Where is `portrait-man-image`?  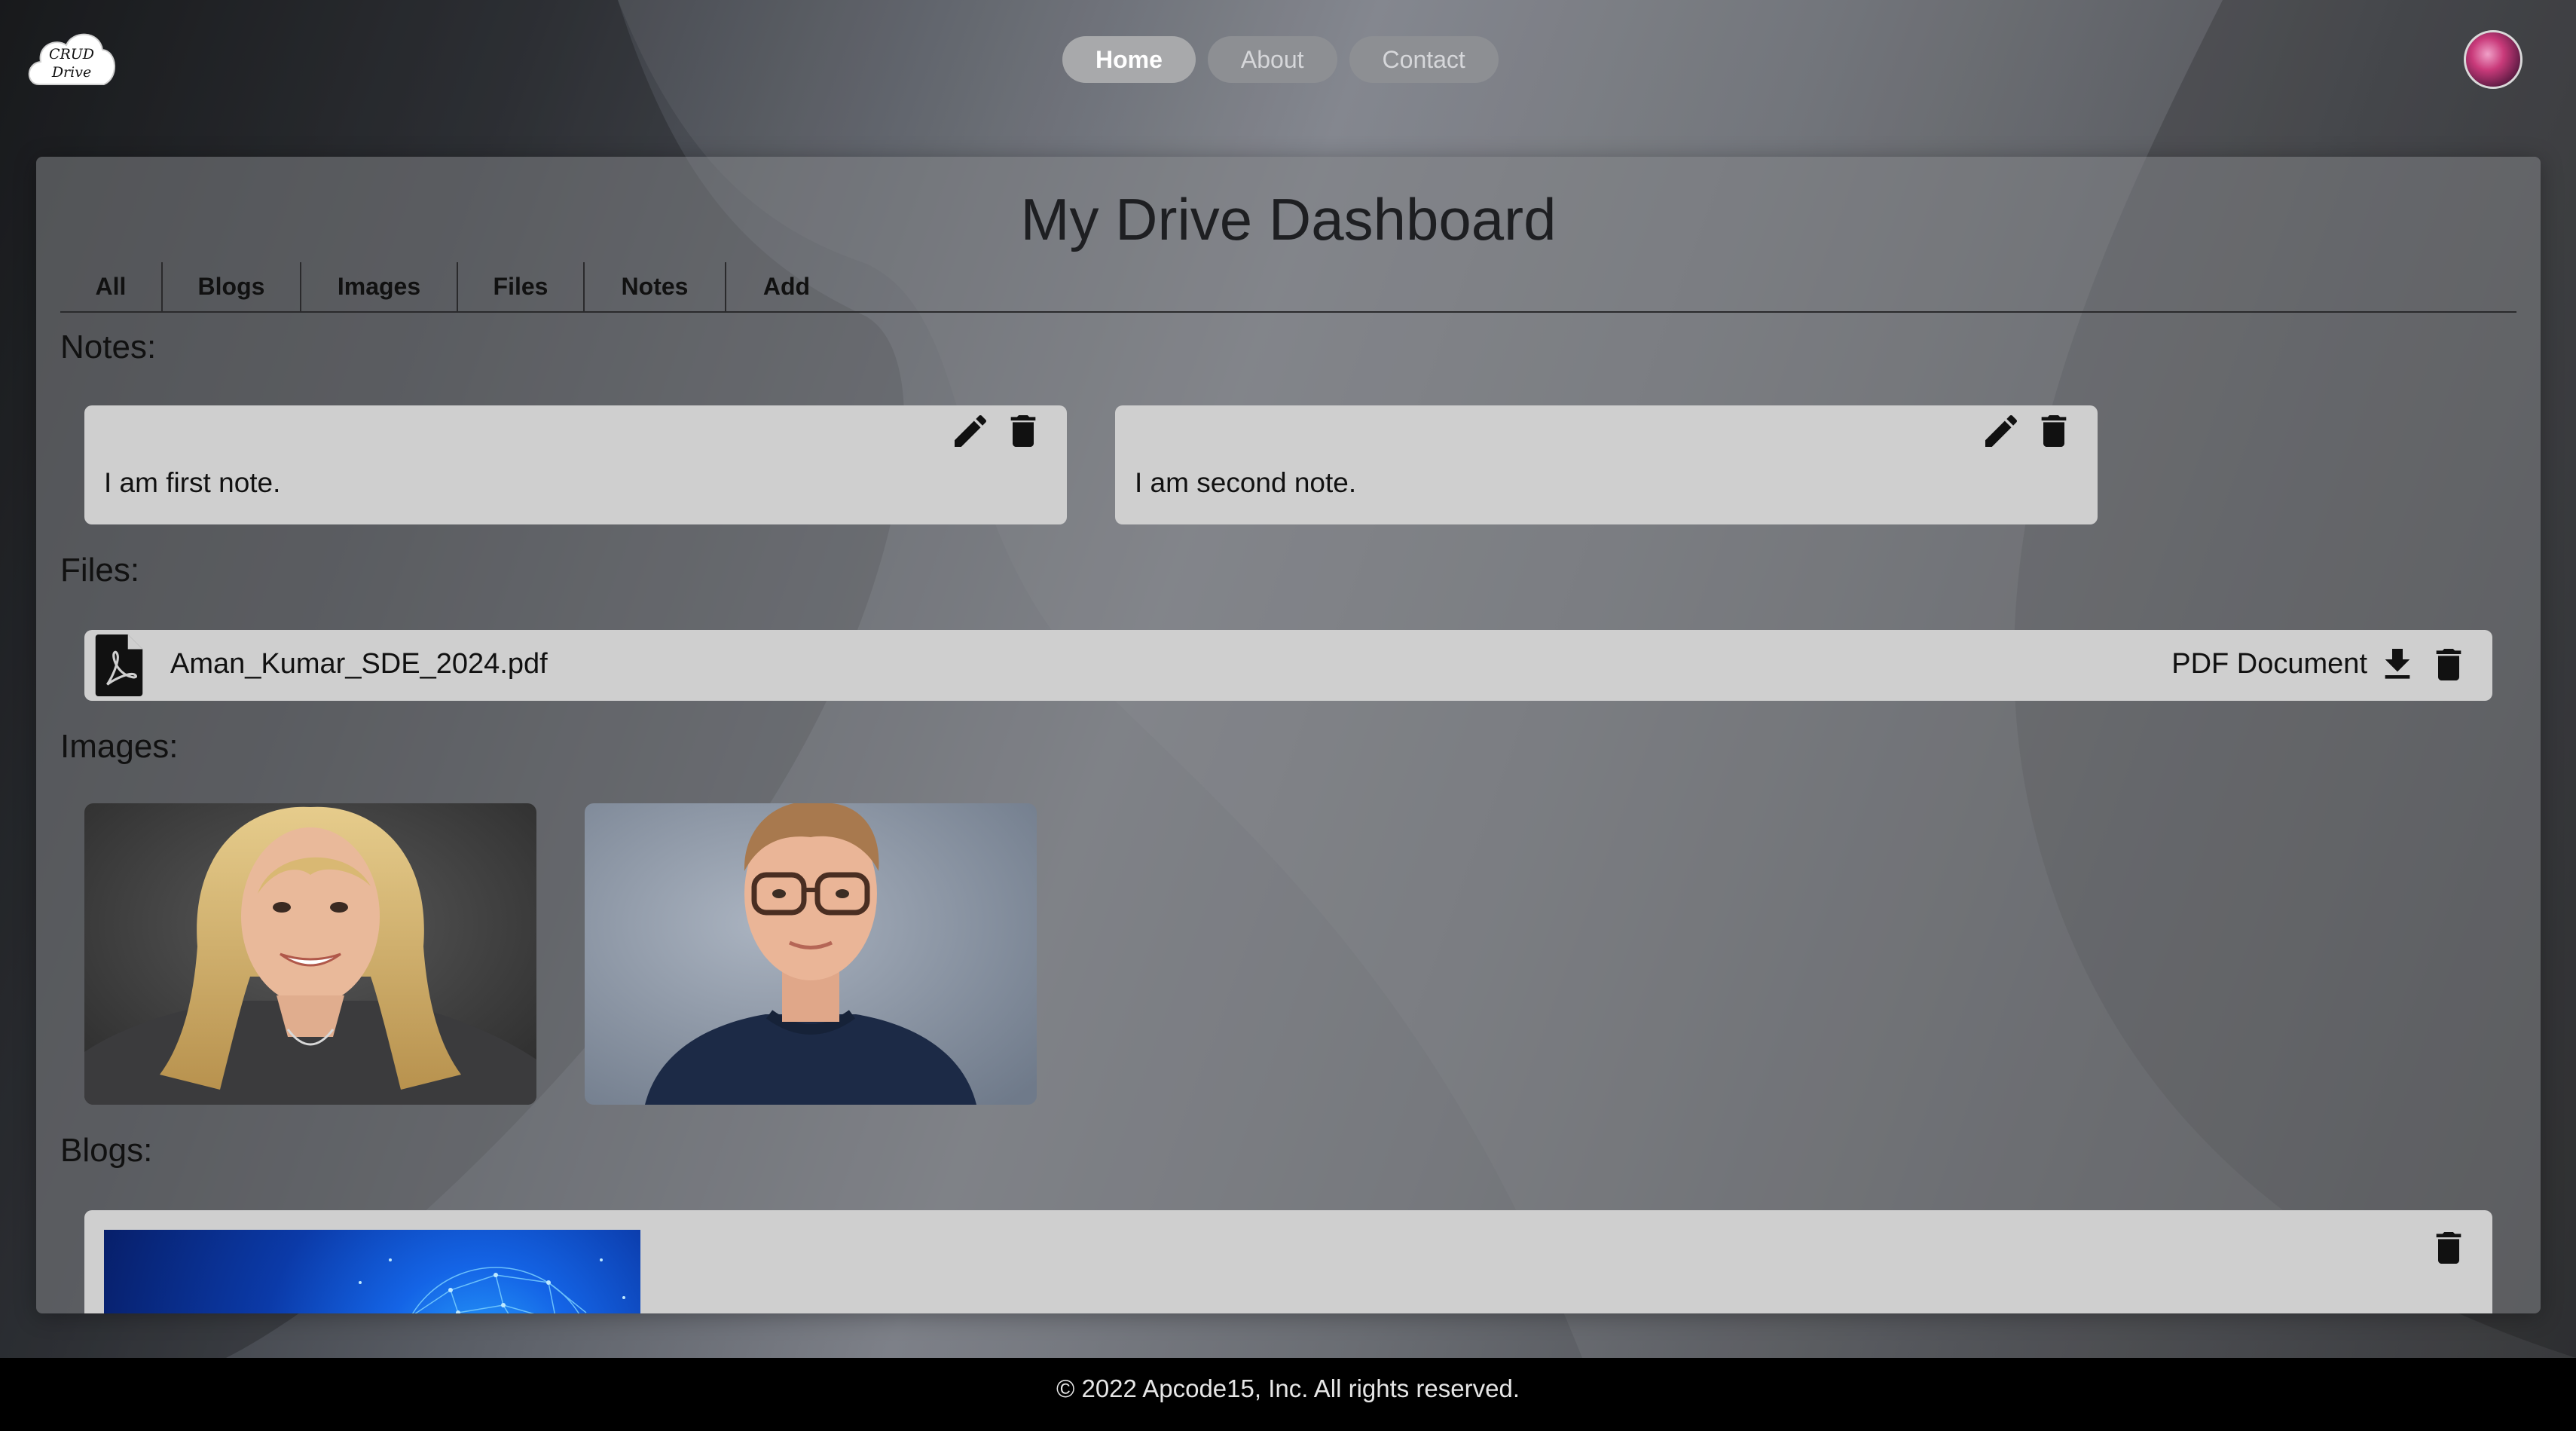
portrait-man-image is located at coordinates (811, 954).